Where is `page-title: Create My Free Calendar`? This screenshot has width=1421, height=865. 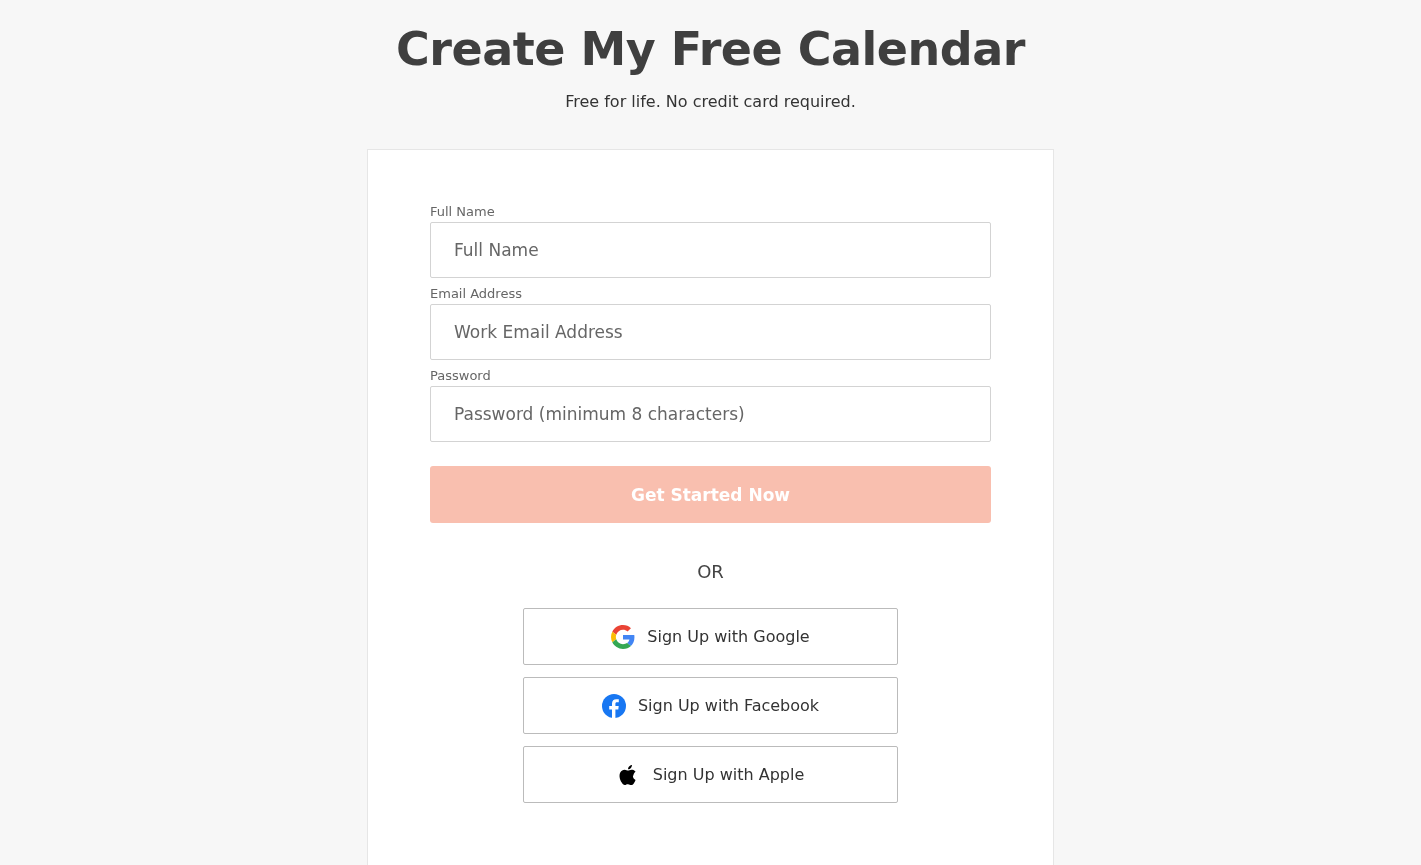 page-title: Create My Free Calendar is located at coordinates (710, 49).